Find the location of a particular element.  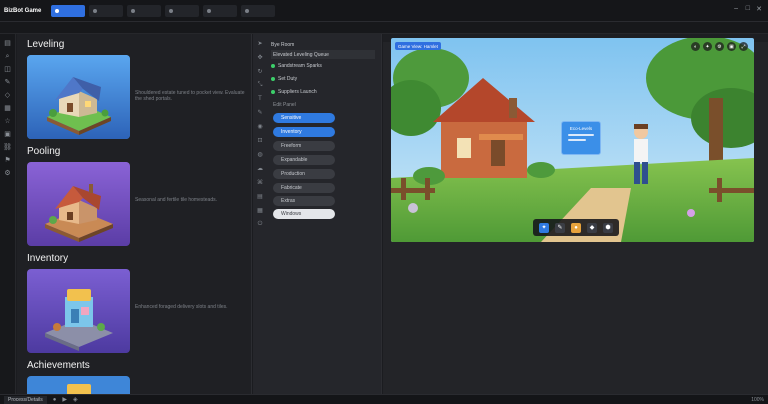

properties-toolbar: ➤ ✥ ↻ ⤡ T ✎ ◉ ⊡ ◍ ☁ ⌘ ▤ ▦ ⏻ is located at coordinates (260, 214).